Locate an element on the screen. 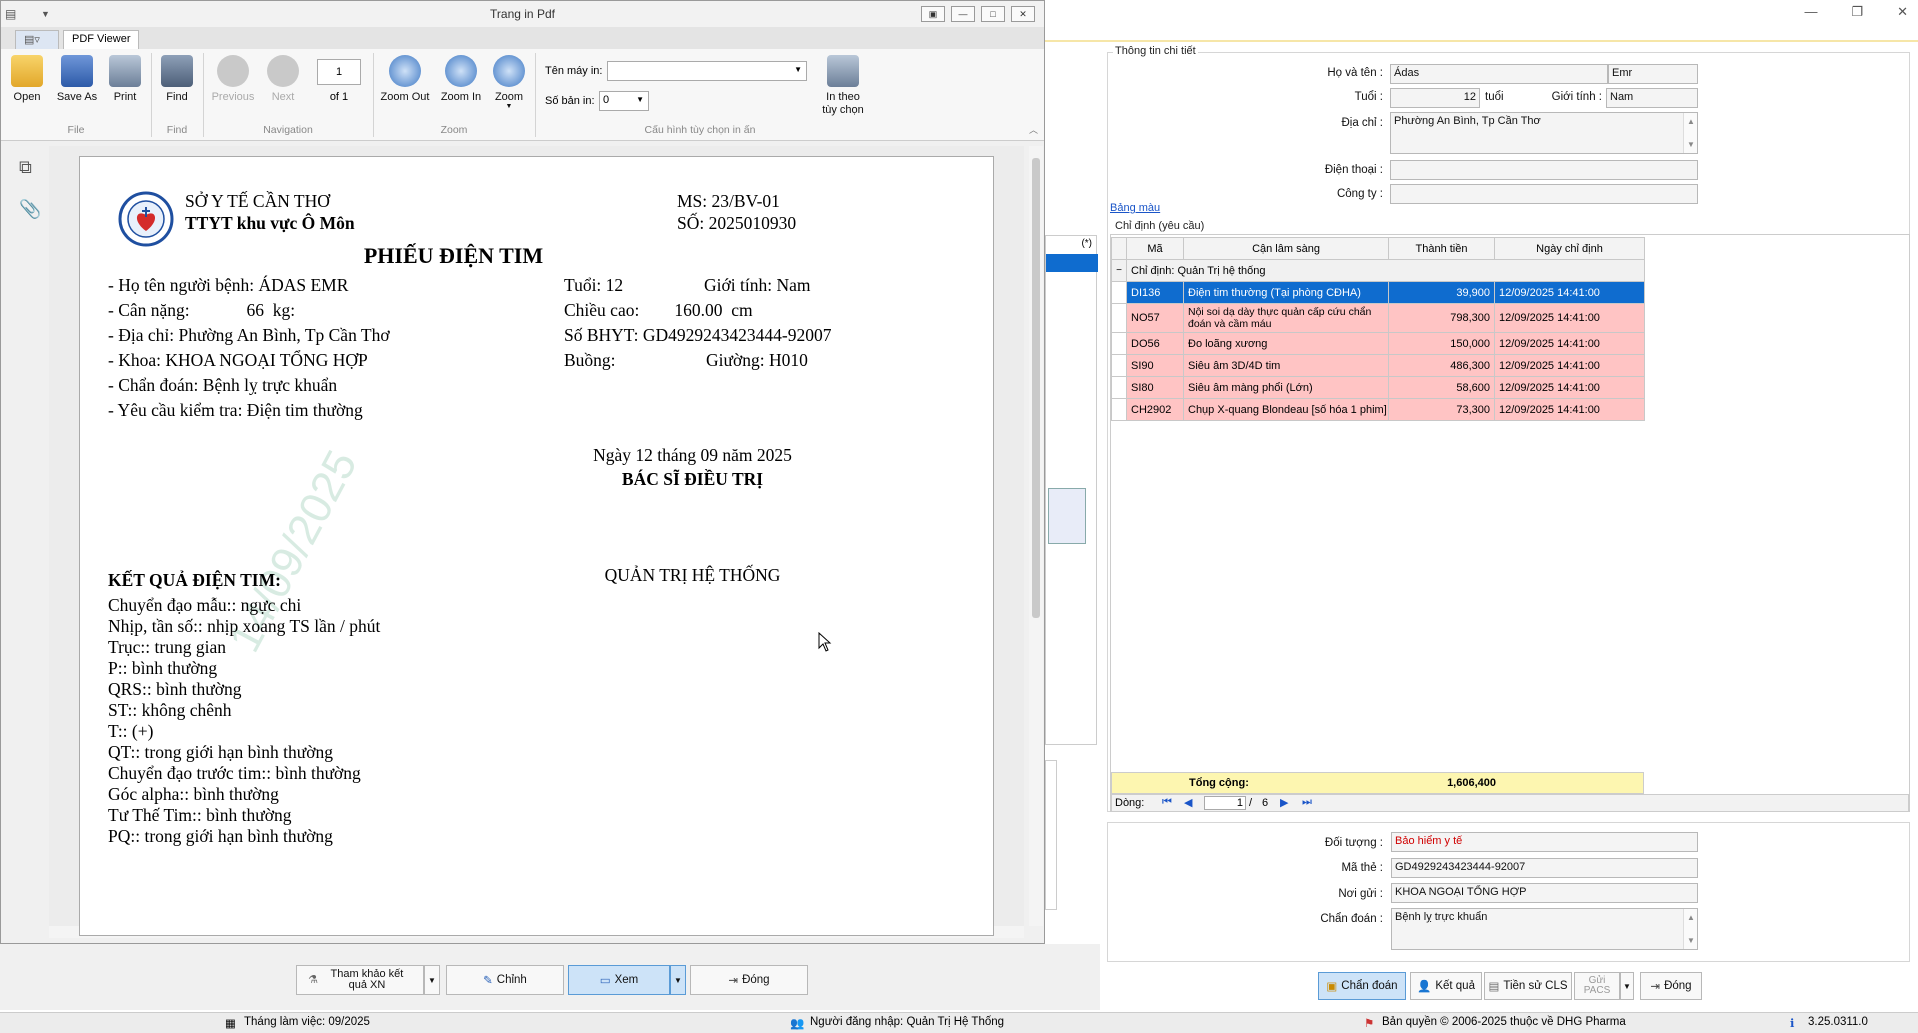 The image size is (1918, 1033). page-number-input: 1 is located at coordinates (339, 72).